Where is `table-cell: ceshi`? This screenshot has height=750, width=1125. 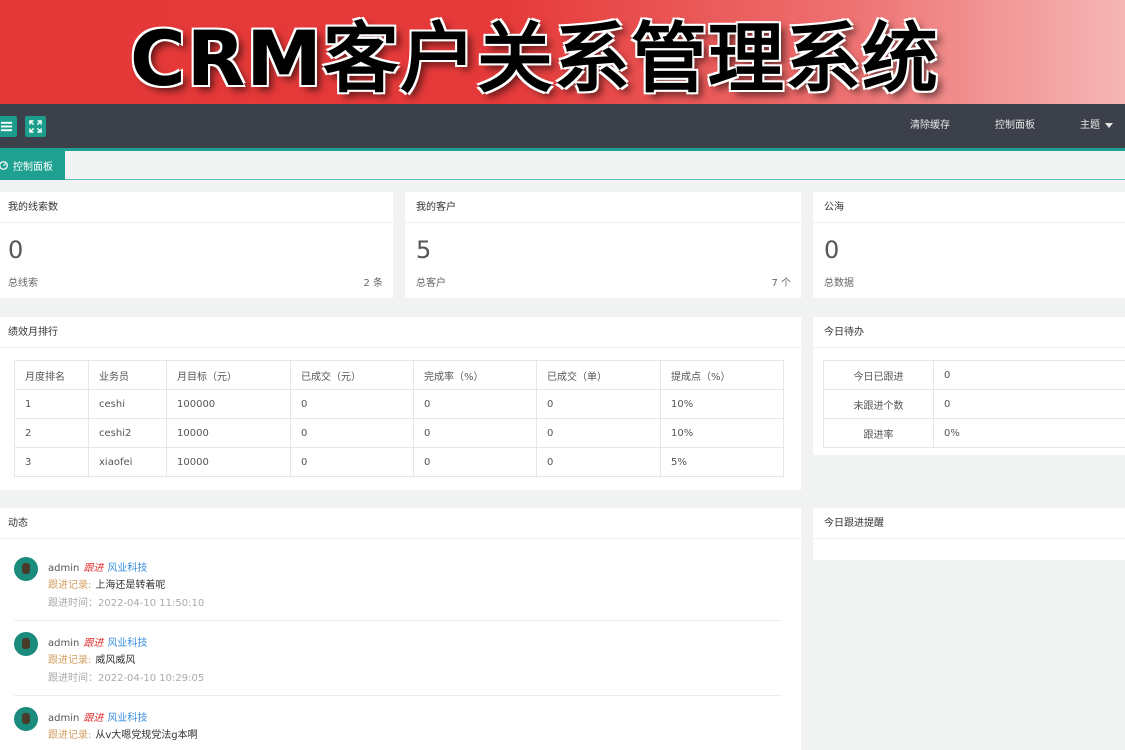
table-cell: ceshi is located at coordinates (127, 404).